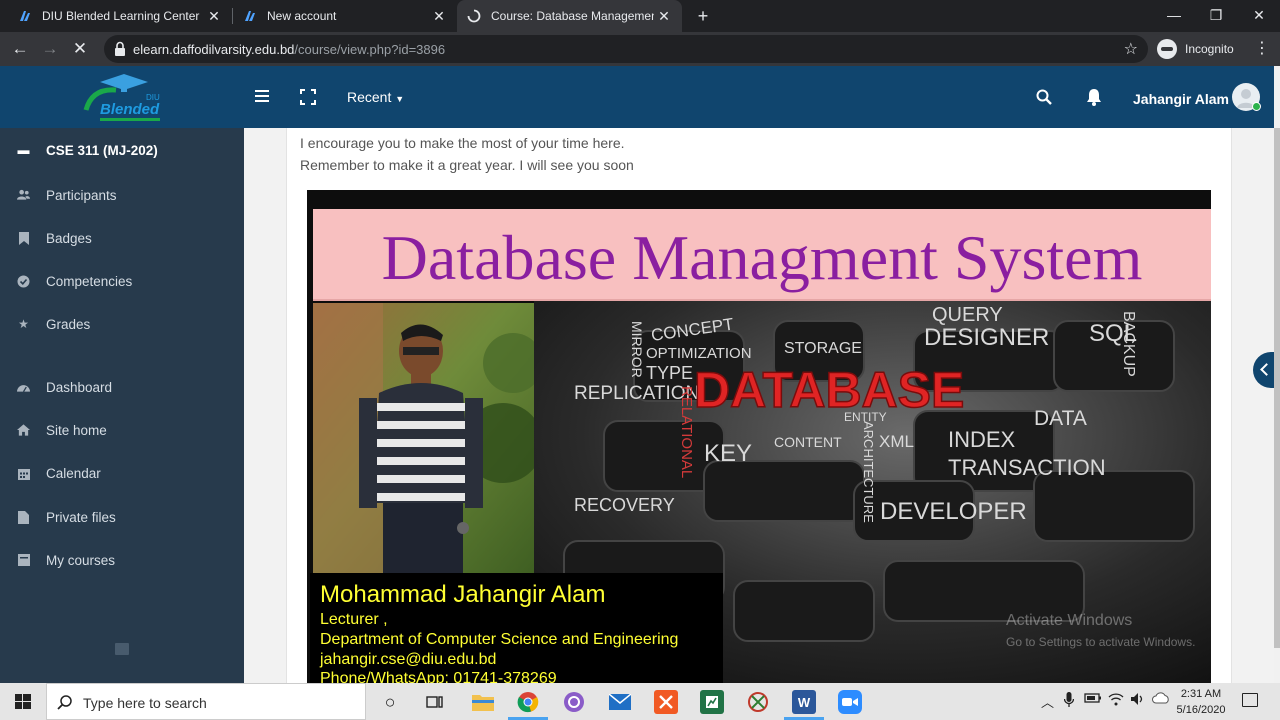  I want to click on browser-app-icon, so click(574, 702).